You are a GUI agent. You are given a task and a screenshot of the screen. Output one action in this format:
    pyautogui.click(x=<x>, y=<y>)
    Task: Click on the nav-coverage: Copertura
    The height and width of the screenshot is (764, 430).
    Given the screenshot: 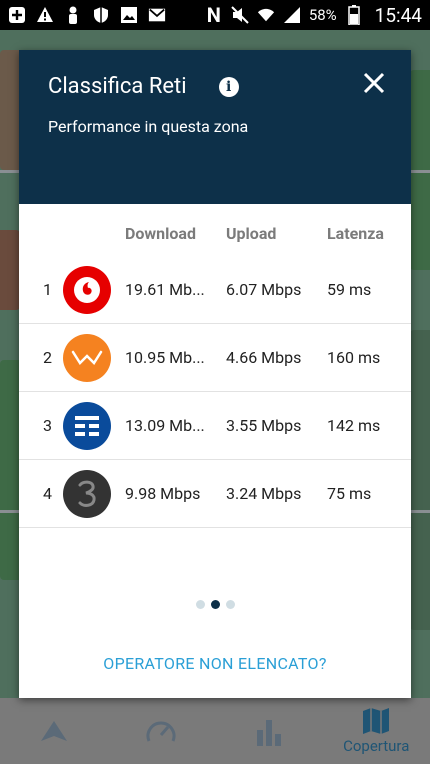 What is the action you would take?
    pyautogui.click(x=376, y=731)
    